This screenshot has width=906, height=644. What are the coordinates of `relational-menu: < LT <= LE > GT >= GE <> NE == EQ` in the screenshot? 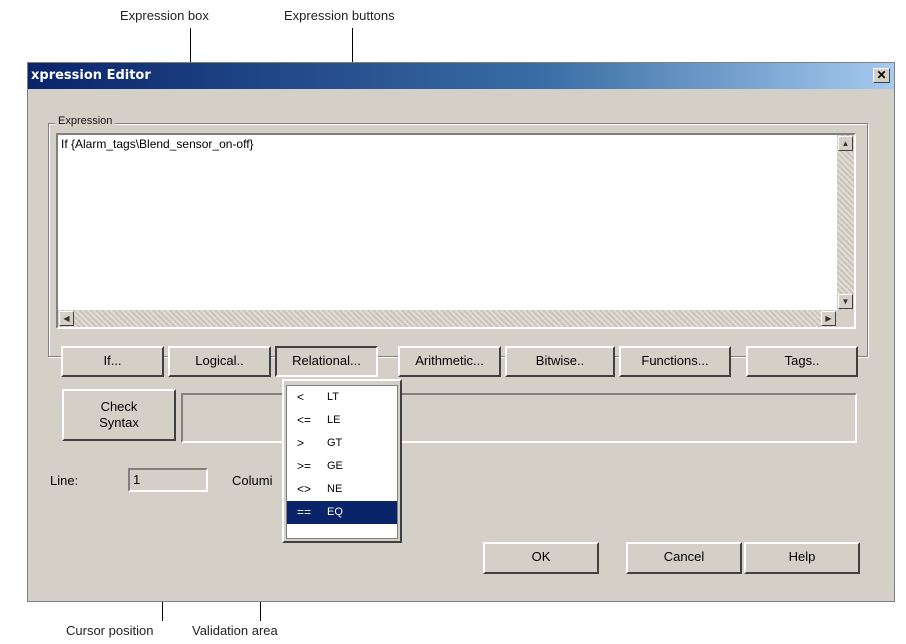 It's located at (342, 461).